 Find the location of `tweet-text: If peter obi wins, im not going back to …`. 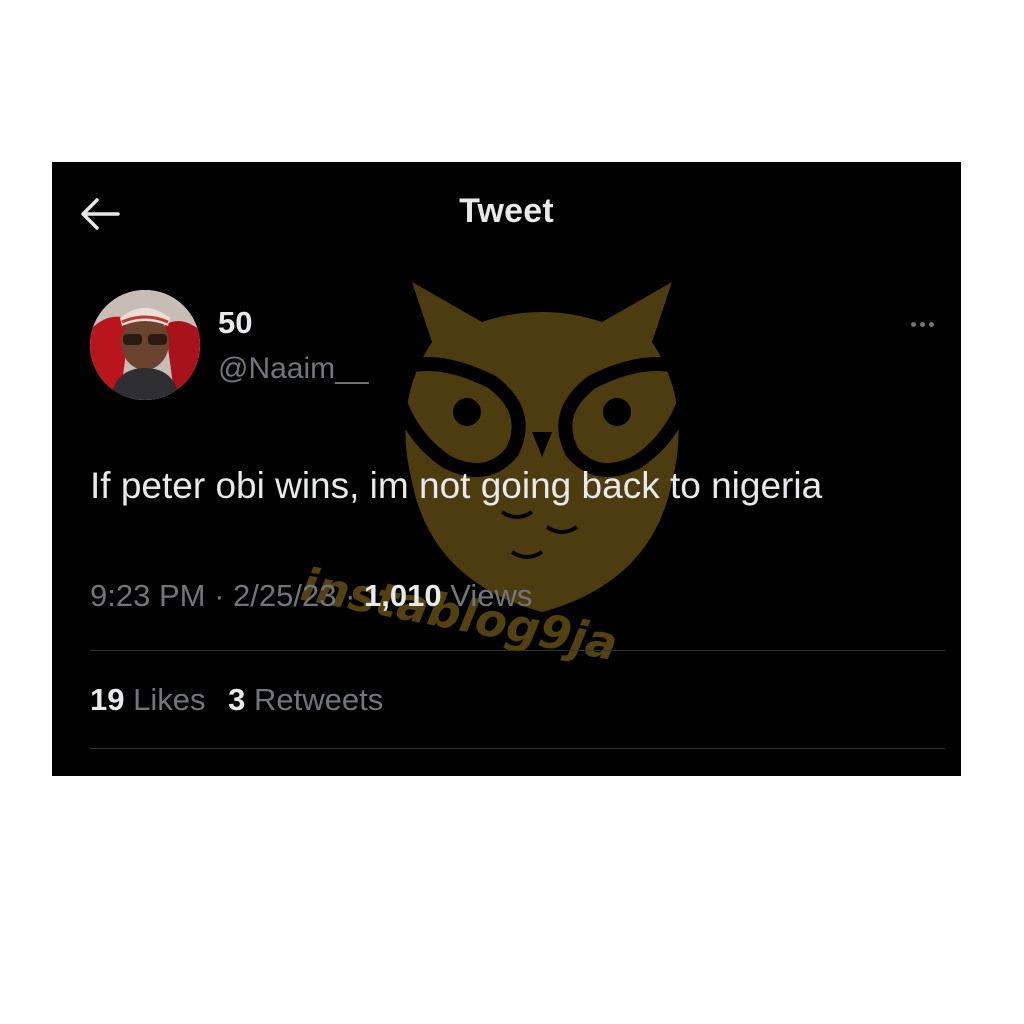

tweet-text: If peter obi wins, im not going back to … is located at coordinates (456, 485).